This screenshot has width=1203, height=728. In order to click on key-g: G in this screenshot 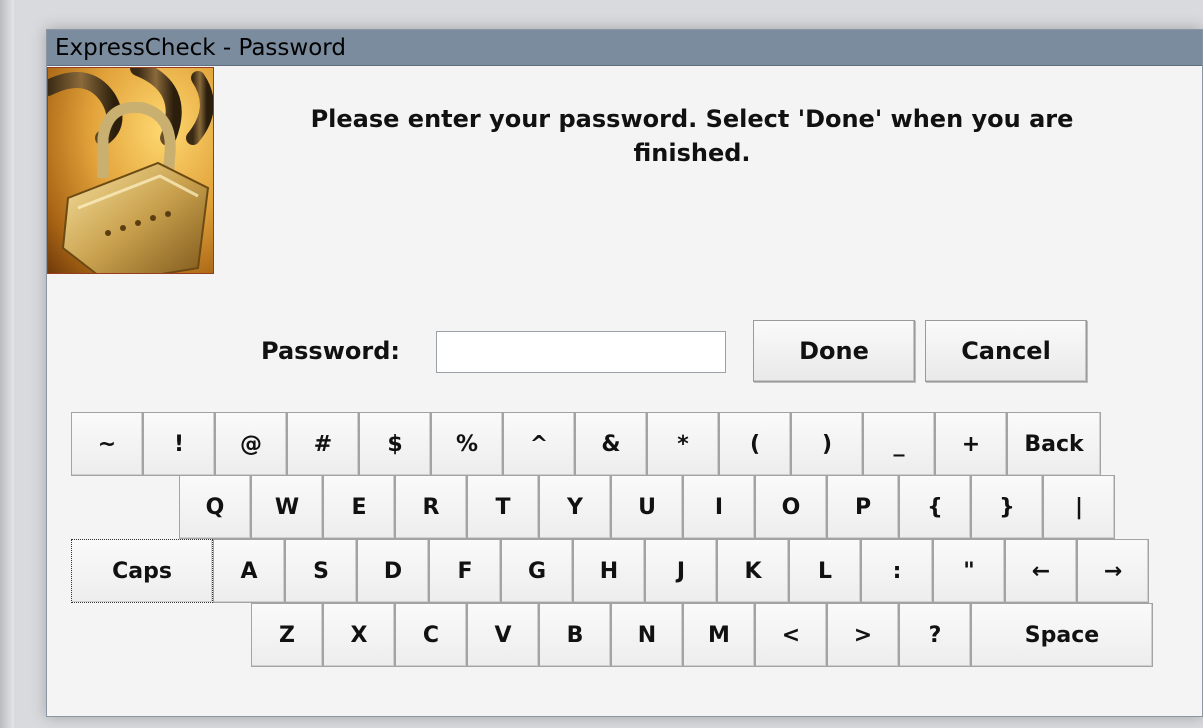, I will do `click(537, 571)`.